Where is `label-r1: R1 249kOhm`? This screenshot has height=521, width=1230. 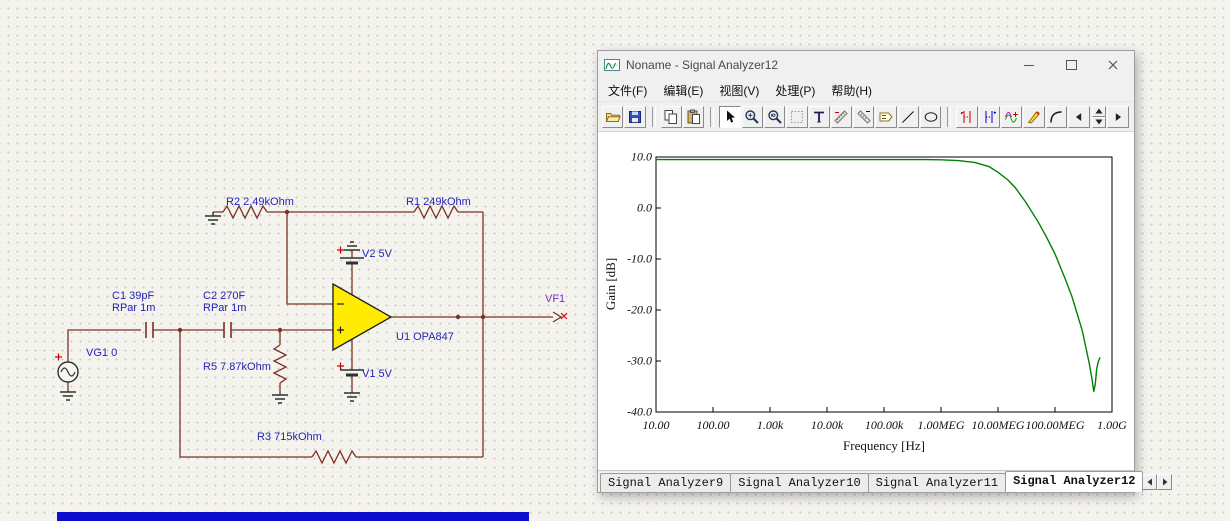
label-r1: R1 249kOhm is located at coordinates (438, 202).